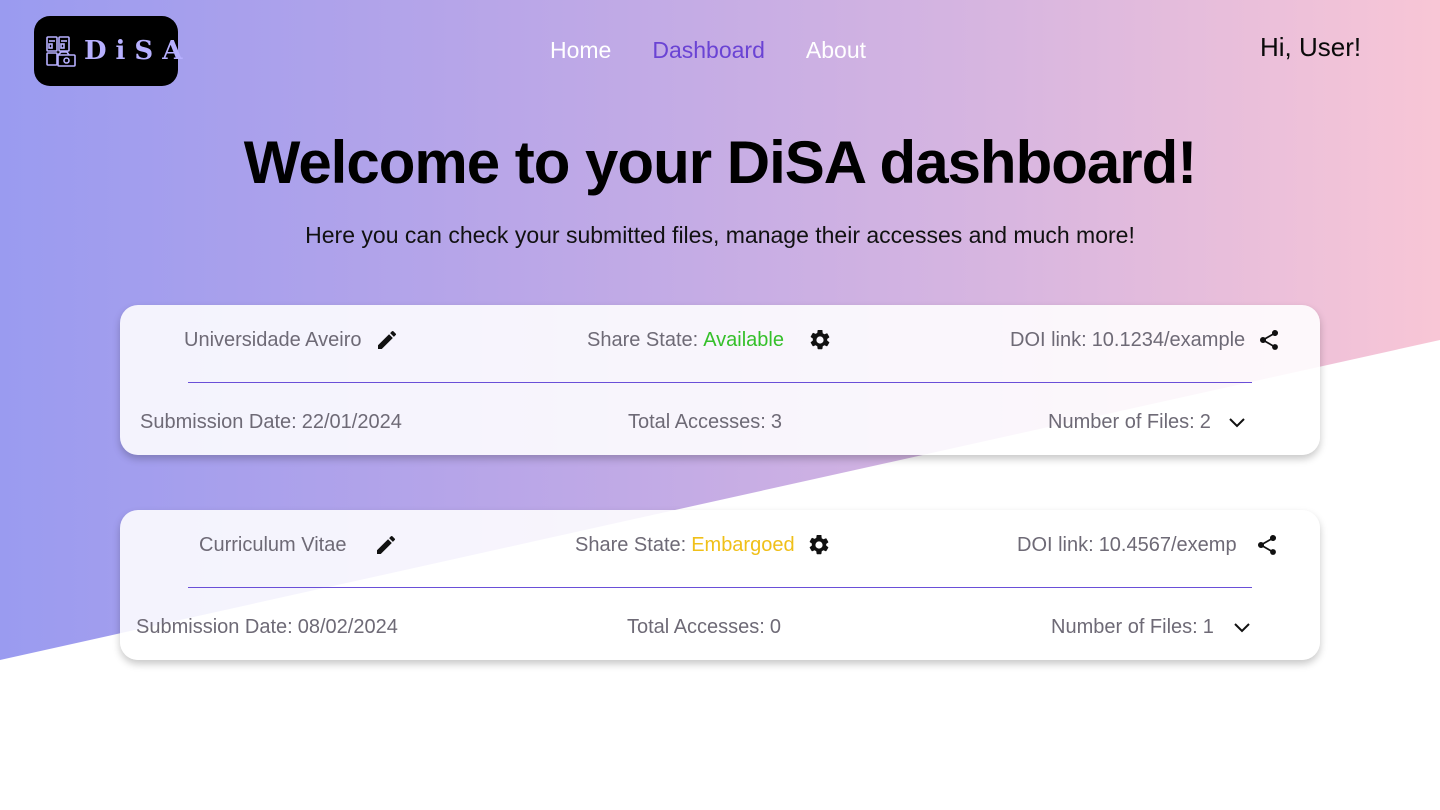 This screenshot has height=810, width=1440. I want to click on files-value: 2, so click(1205, 421).